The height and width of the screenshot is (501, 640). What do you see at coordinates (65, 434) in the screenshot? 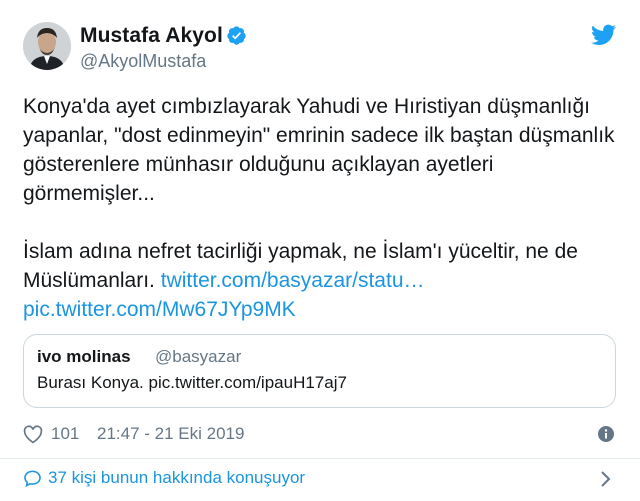
I see `like-count: 101` at bounding box center [65, 434].